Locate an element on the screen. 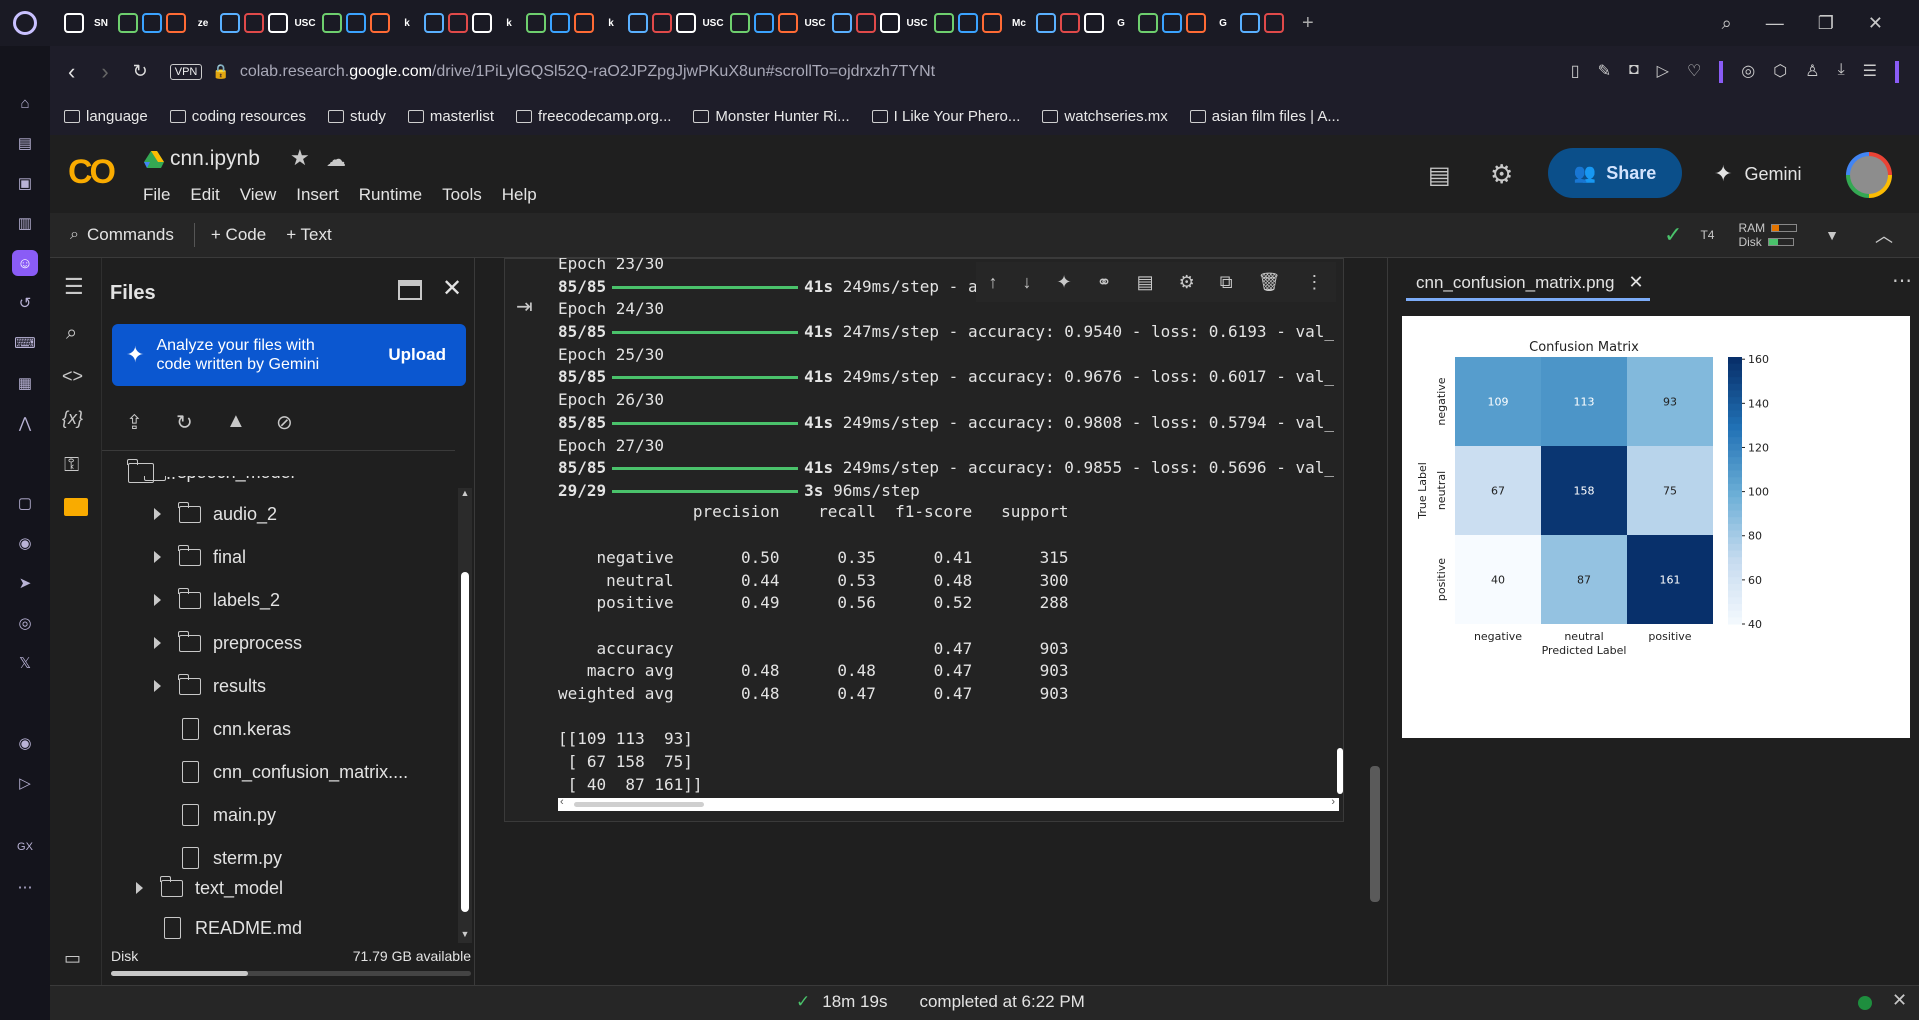  collapse-header-icon: ︿ is located at coordinates (1884, 235).